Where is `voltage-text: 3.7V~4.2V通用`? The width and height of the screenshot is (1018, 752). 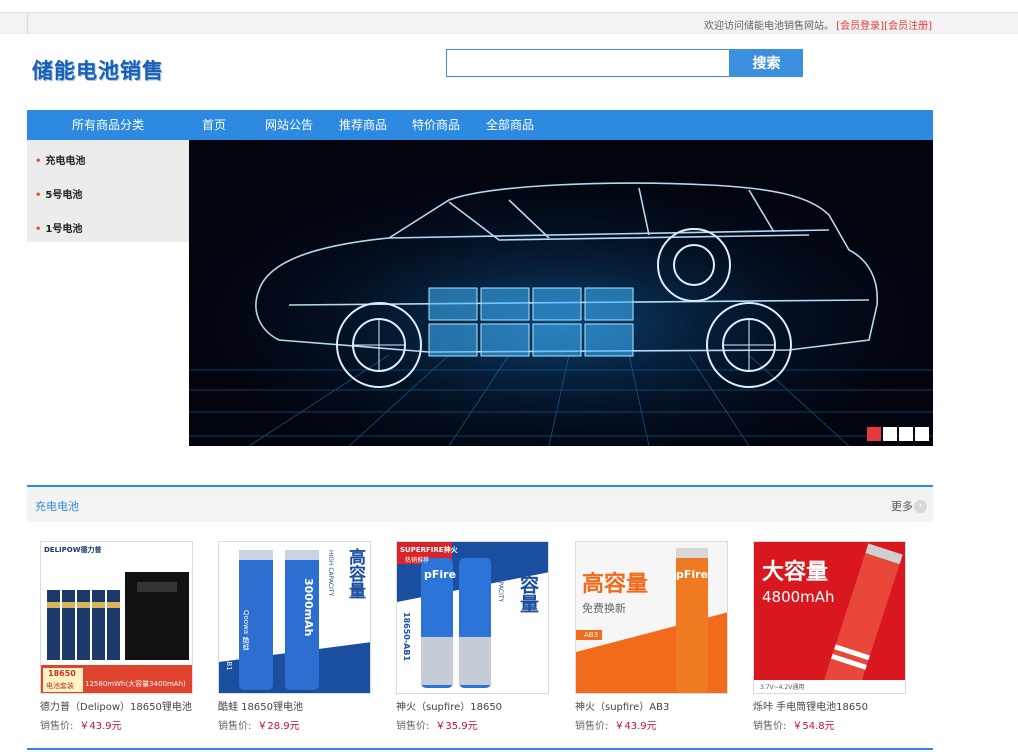
voltage-text: 3.7V~4.2V通用 is located at coordinates (782, 687).